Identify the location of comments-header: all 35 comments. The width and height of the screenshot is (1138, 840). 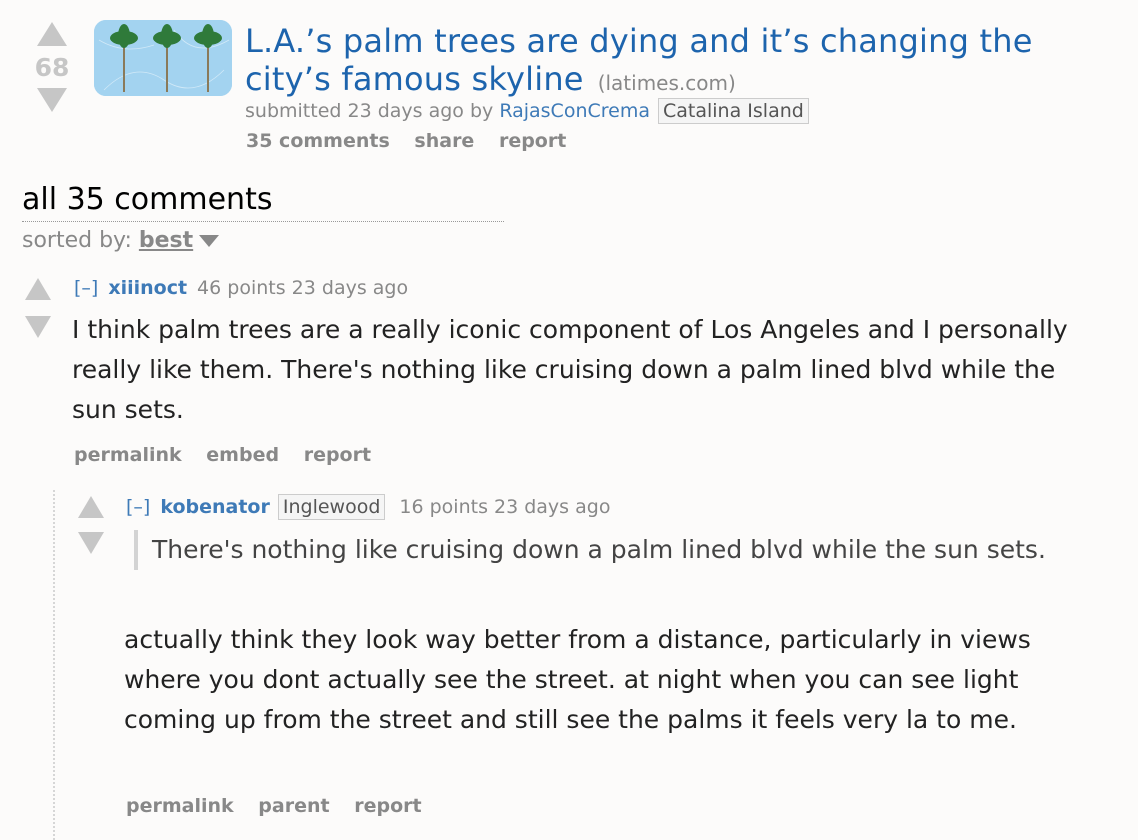
(263, 202).